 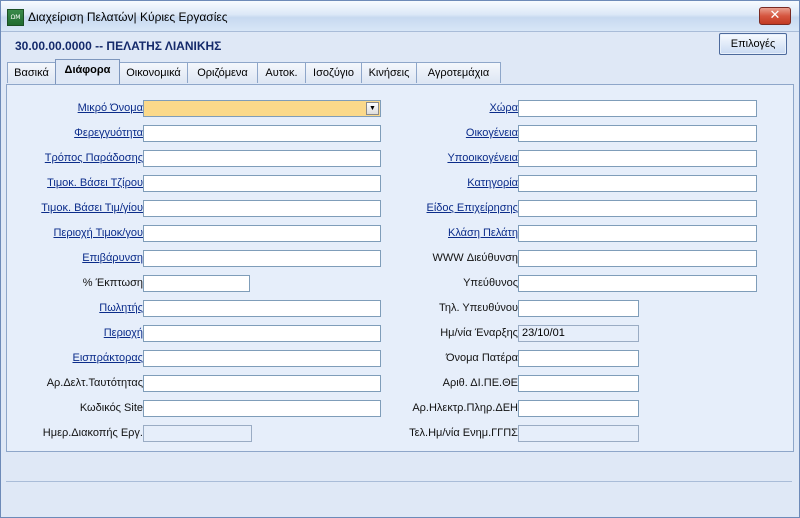 What do you see at coordinates (578, 433) in the screenshot?
I see `last-gsis-update-field` at bounding box center [578, 433].